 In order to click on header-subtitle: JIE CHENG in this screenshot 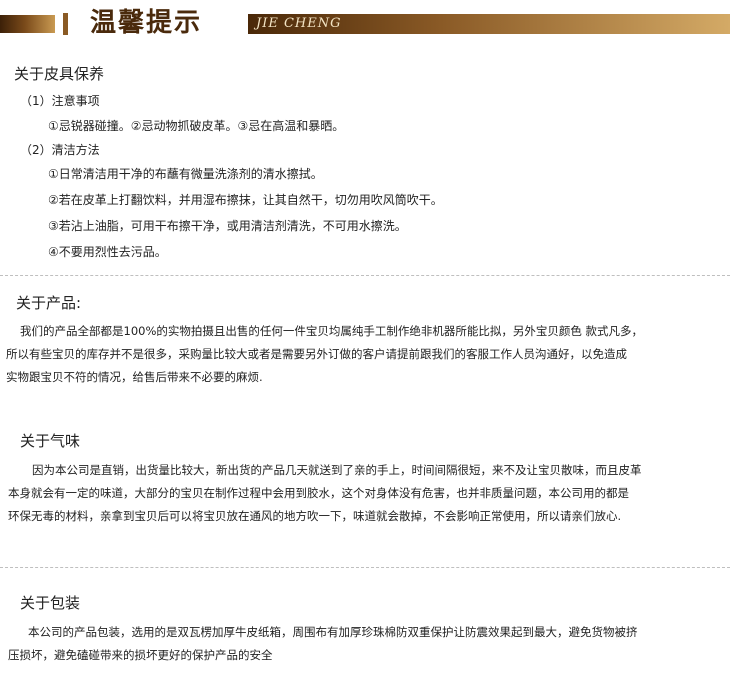, I will do `click(299, 23)`.